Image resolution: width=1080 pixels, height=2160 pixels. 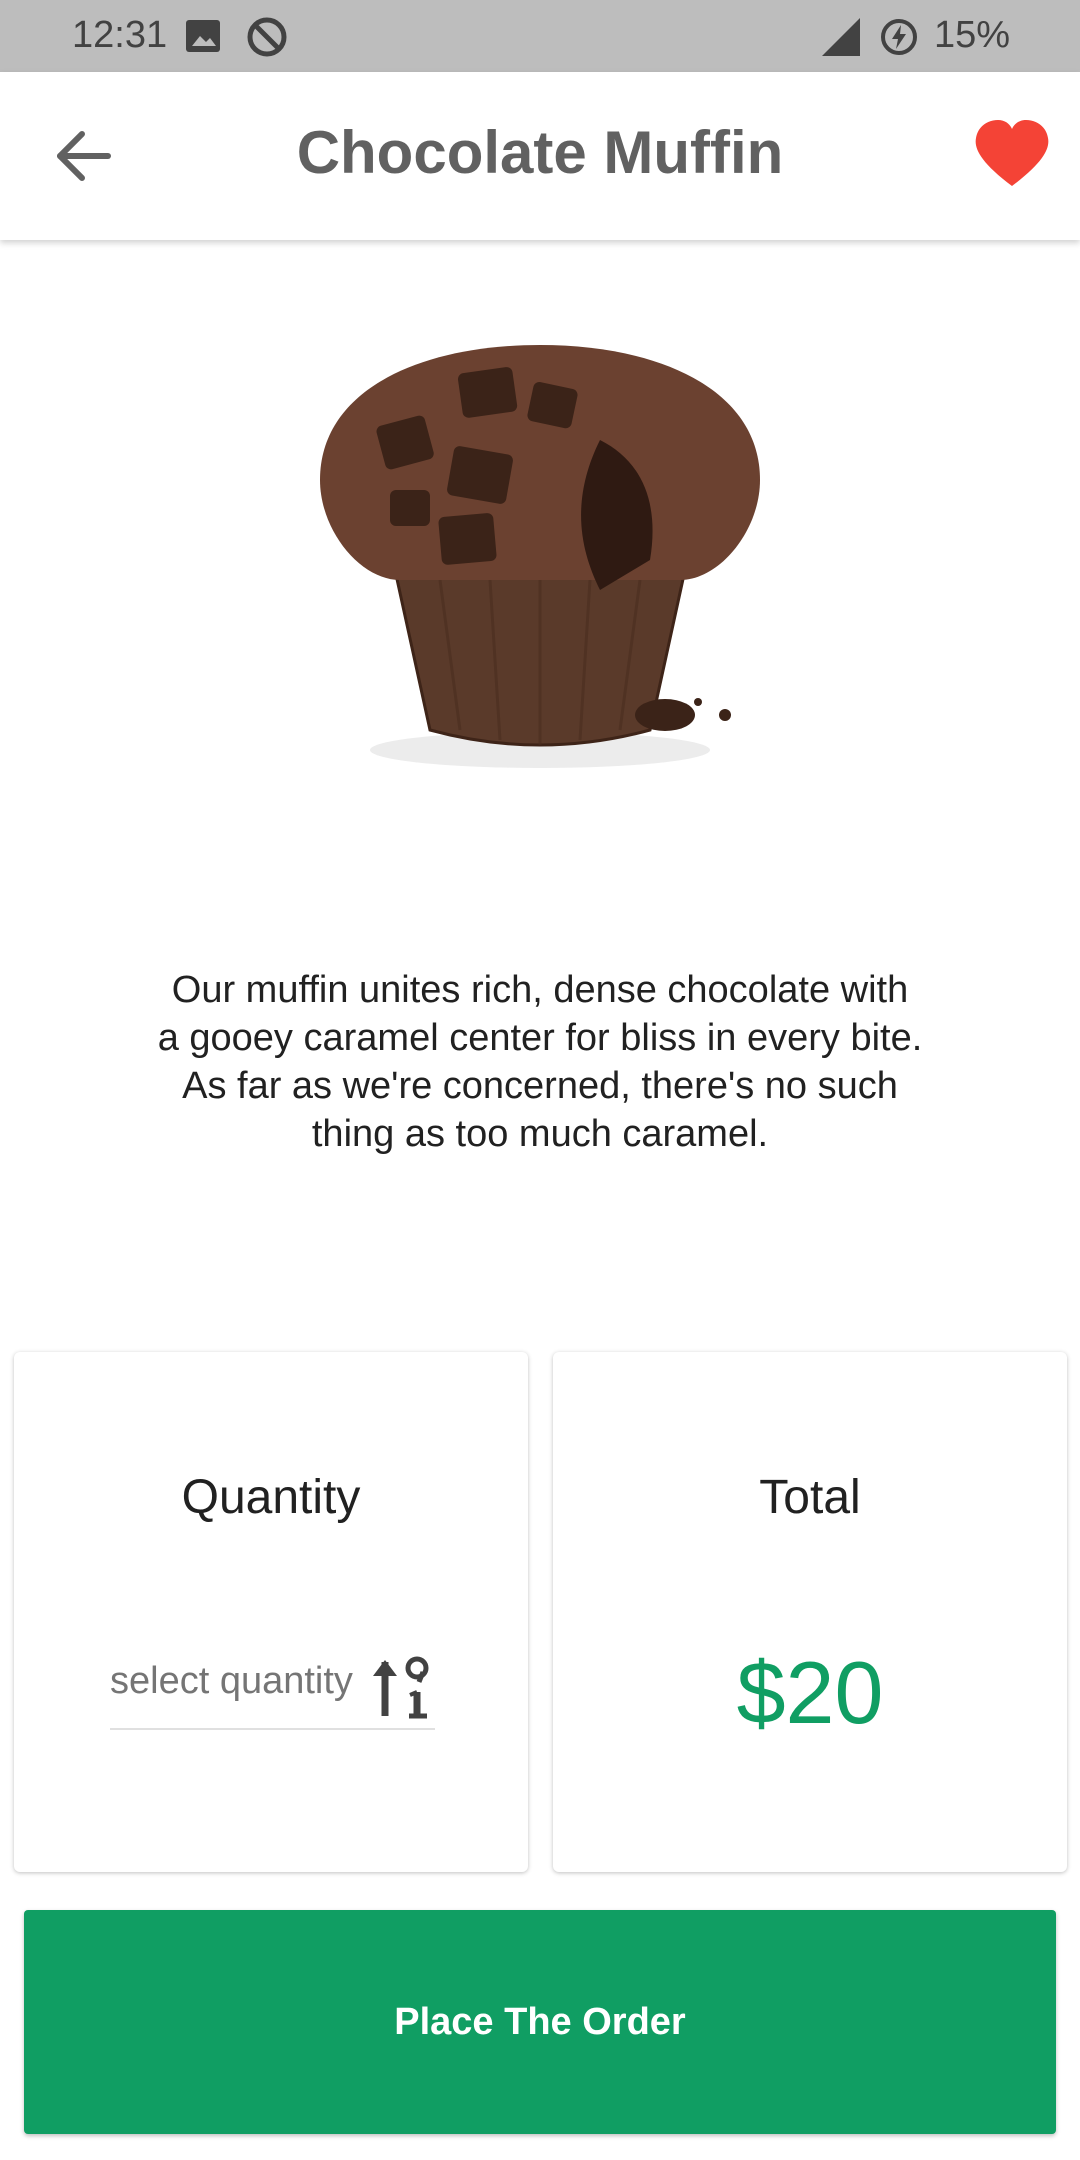 What do you see at coordinates (540, 2022) in the screenshot?
I see `place-order-button: Place The Order` at bounding box center [540, 2022].